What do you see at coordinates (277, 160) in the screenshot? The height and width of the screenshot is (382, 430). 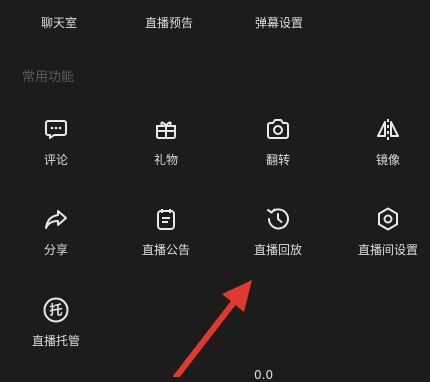 I see `flip-label: 翻转` at bounding box center [277, 160].